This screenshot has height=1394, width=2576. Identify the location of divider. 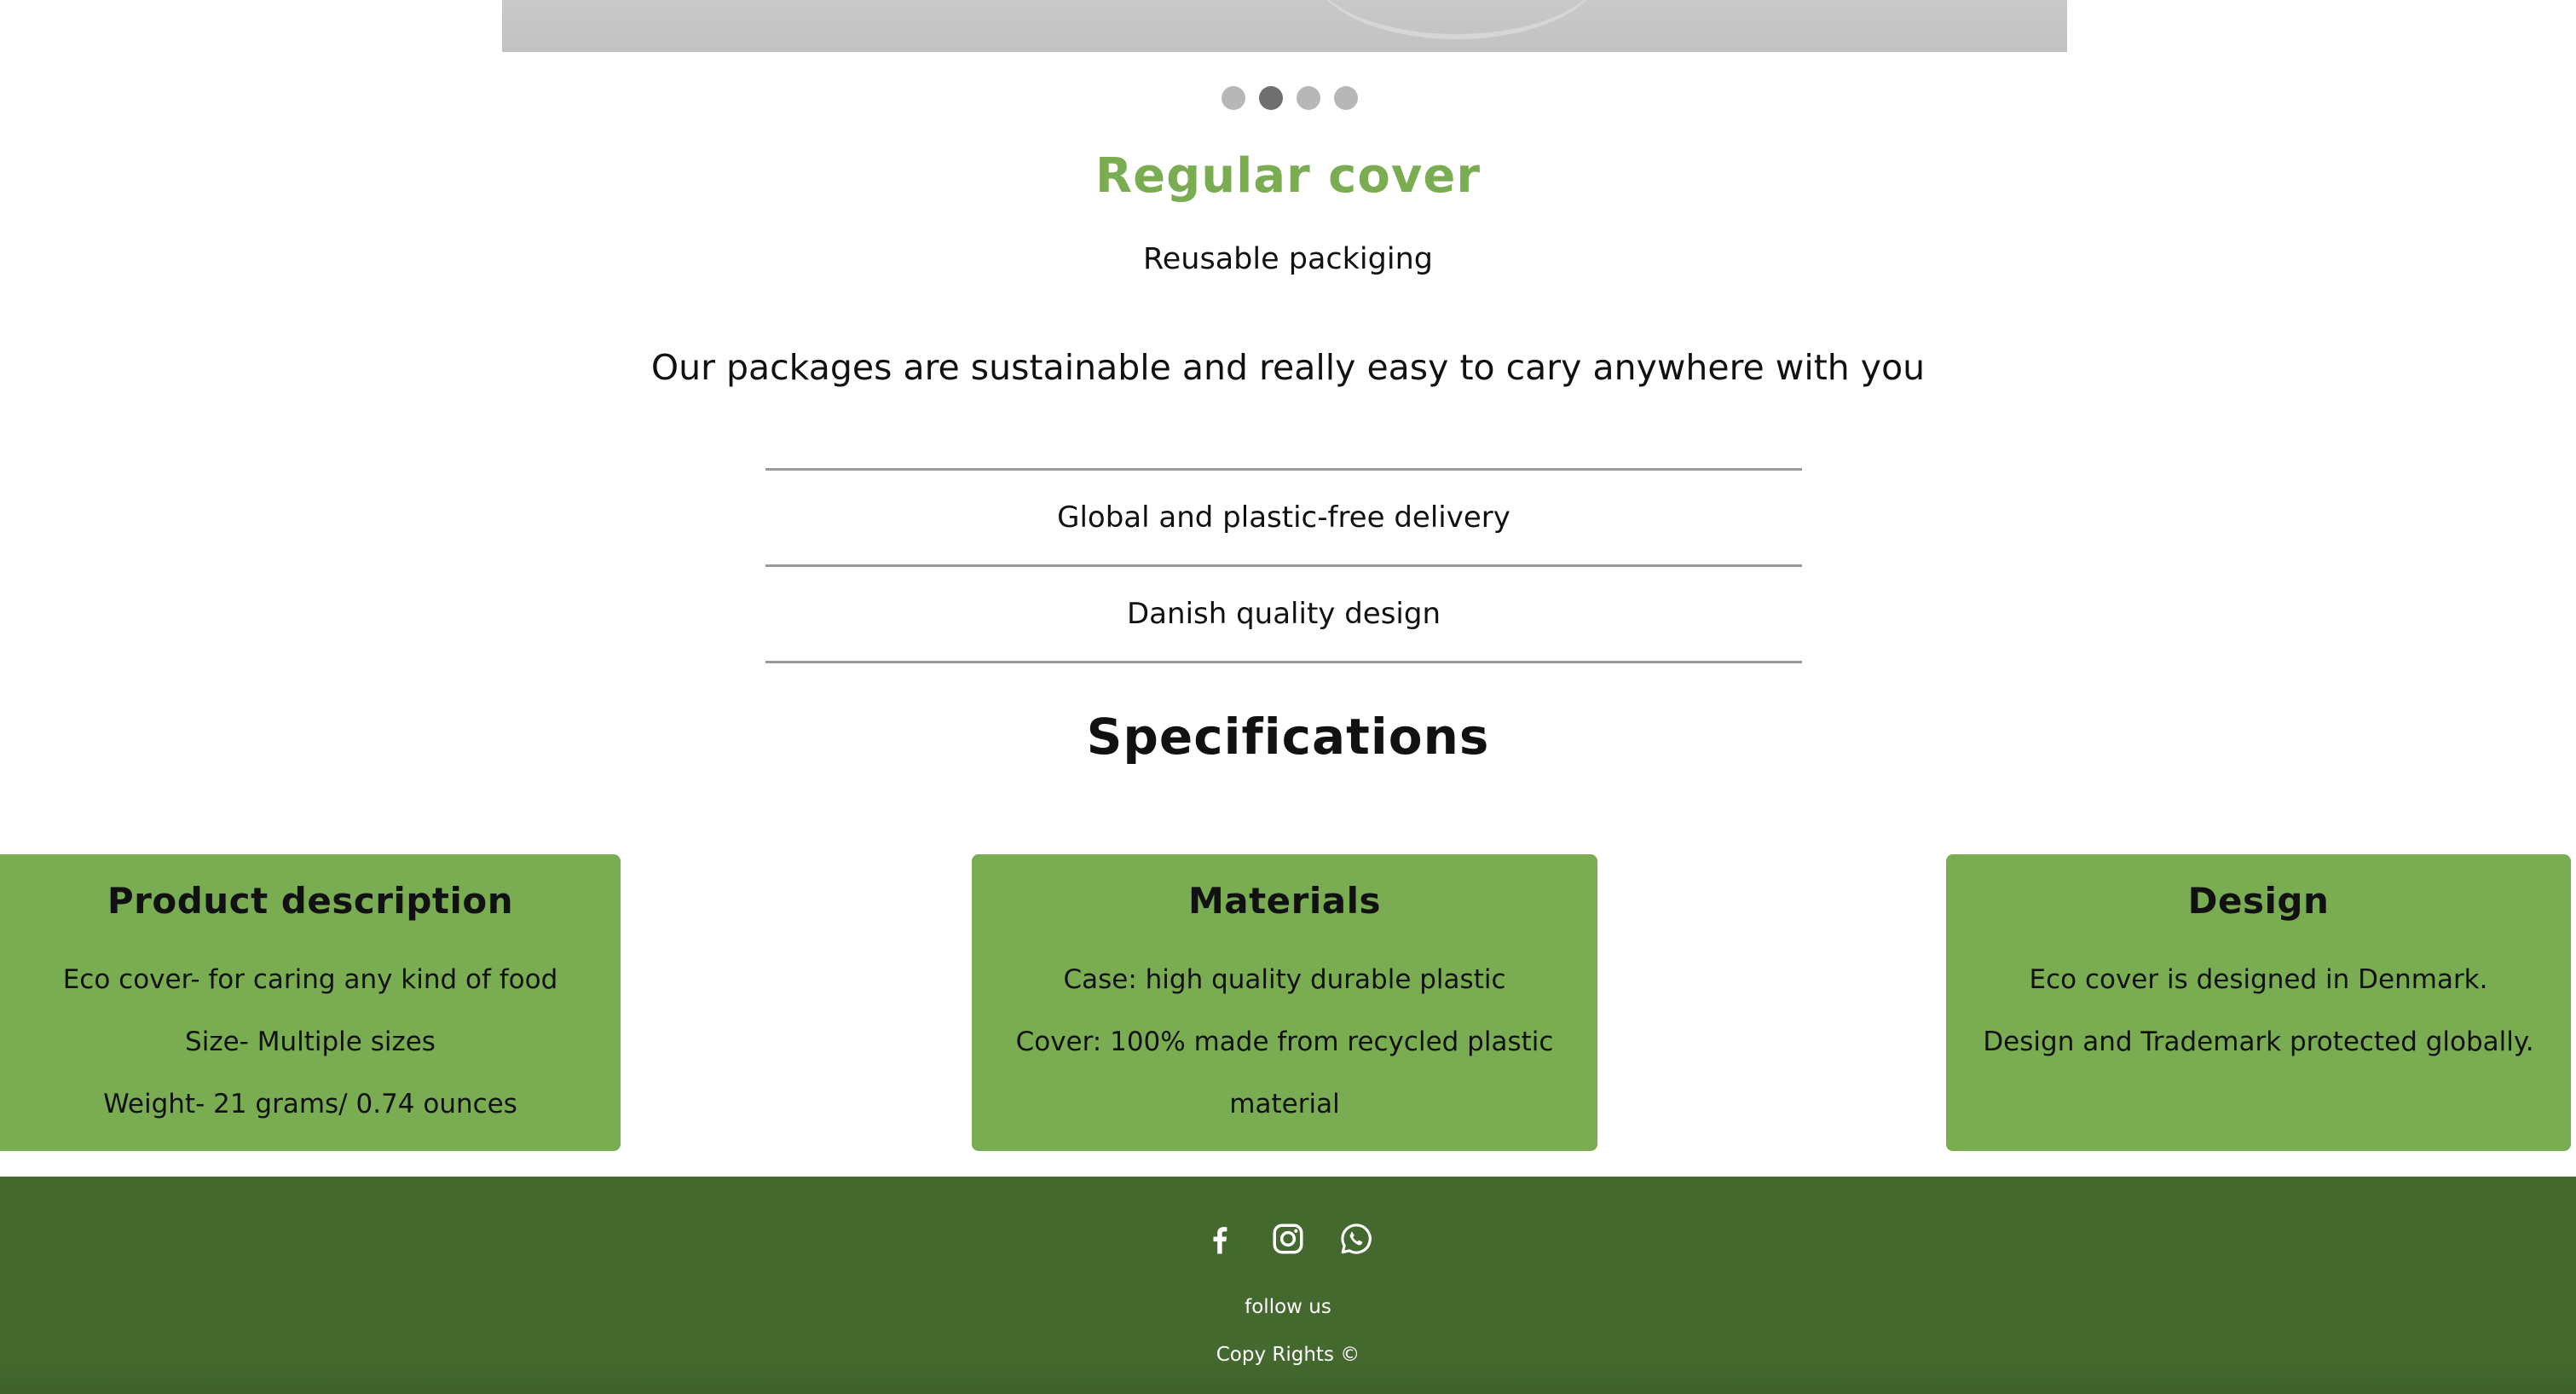
(1283, 662).